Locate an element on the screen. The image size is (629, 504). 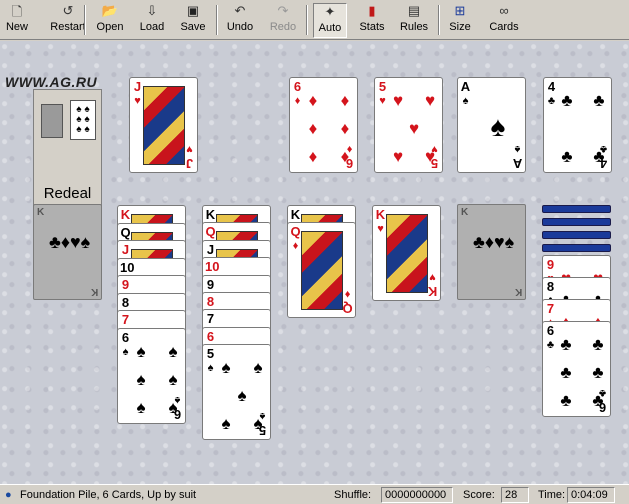
open-folder-icon: 📂 is located at coordinates (110, 10).